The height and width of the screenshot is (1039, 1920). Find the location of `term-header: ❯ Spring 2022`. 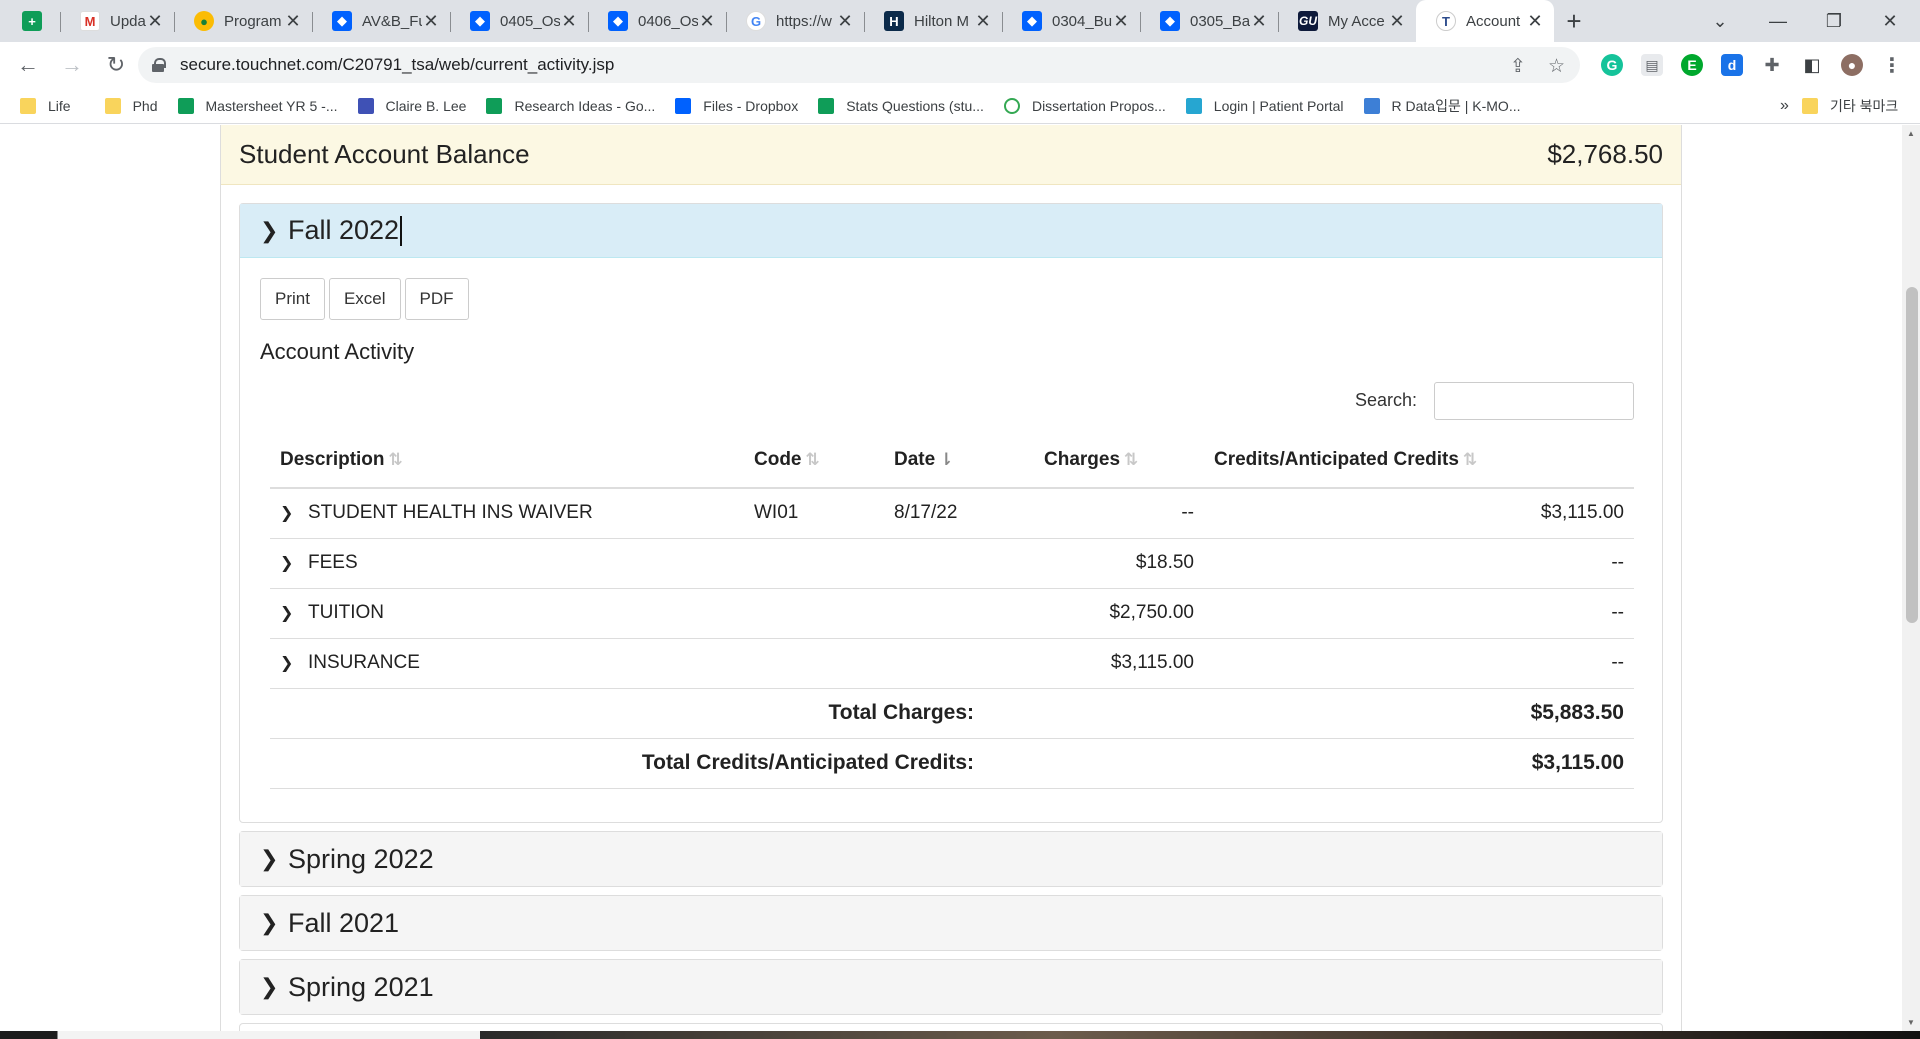

term-header: ❯ Spring 2022 is located at coordinates (951, 859).